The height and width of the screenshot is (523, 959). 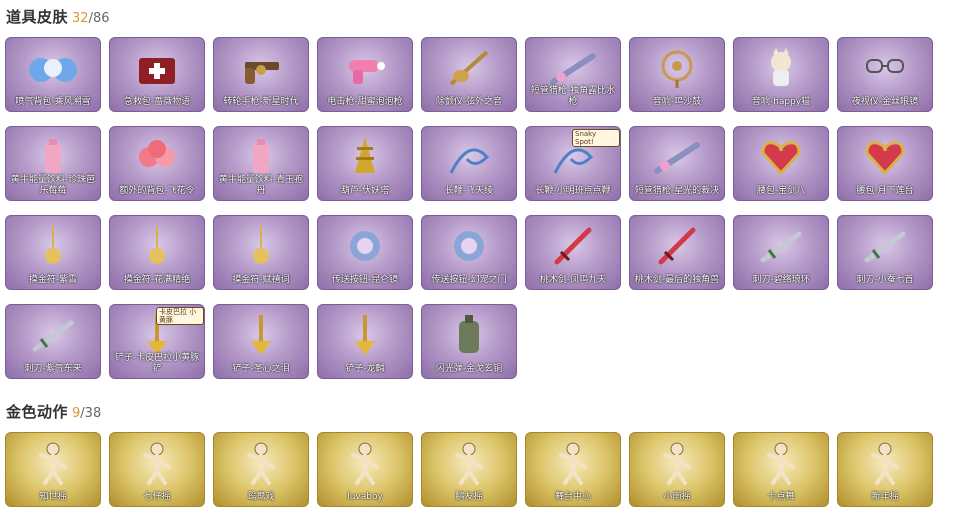 What do you see at coordinates (261, 245) in the screenshot?
I see `amulet-icon` at bounding box center [261, 245].